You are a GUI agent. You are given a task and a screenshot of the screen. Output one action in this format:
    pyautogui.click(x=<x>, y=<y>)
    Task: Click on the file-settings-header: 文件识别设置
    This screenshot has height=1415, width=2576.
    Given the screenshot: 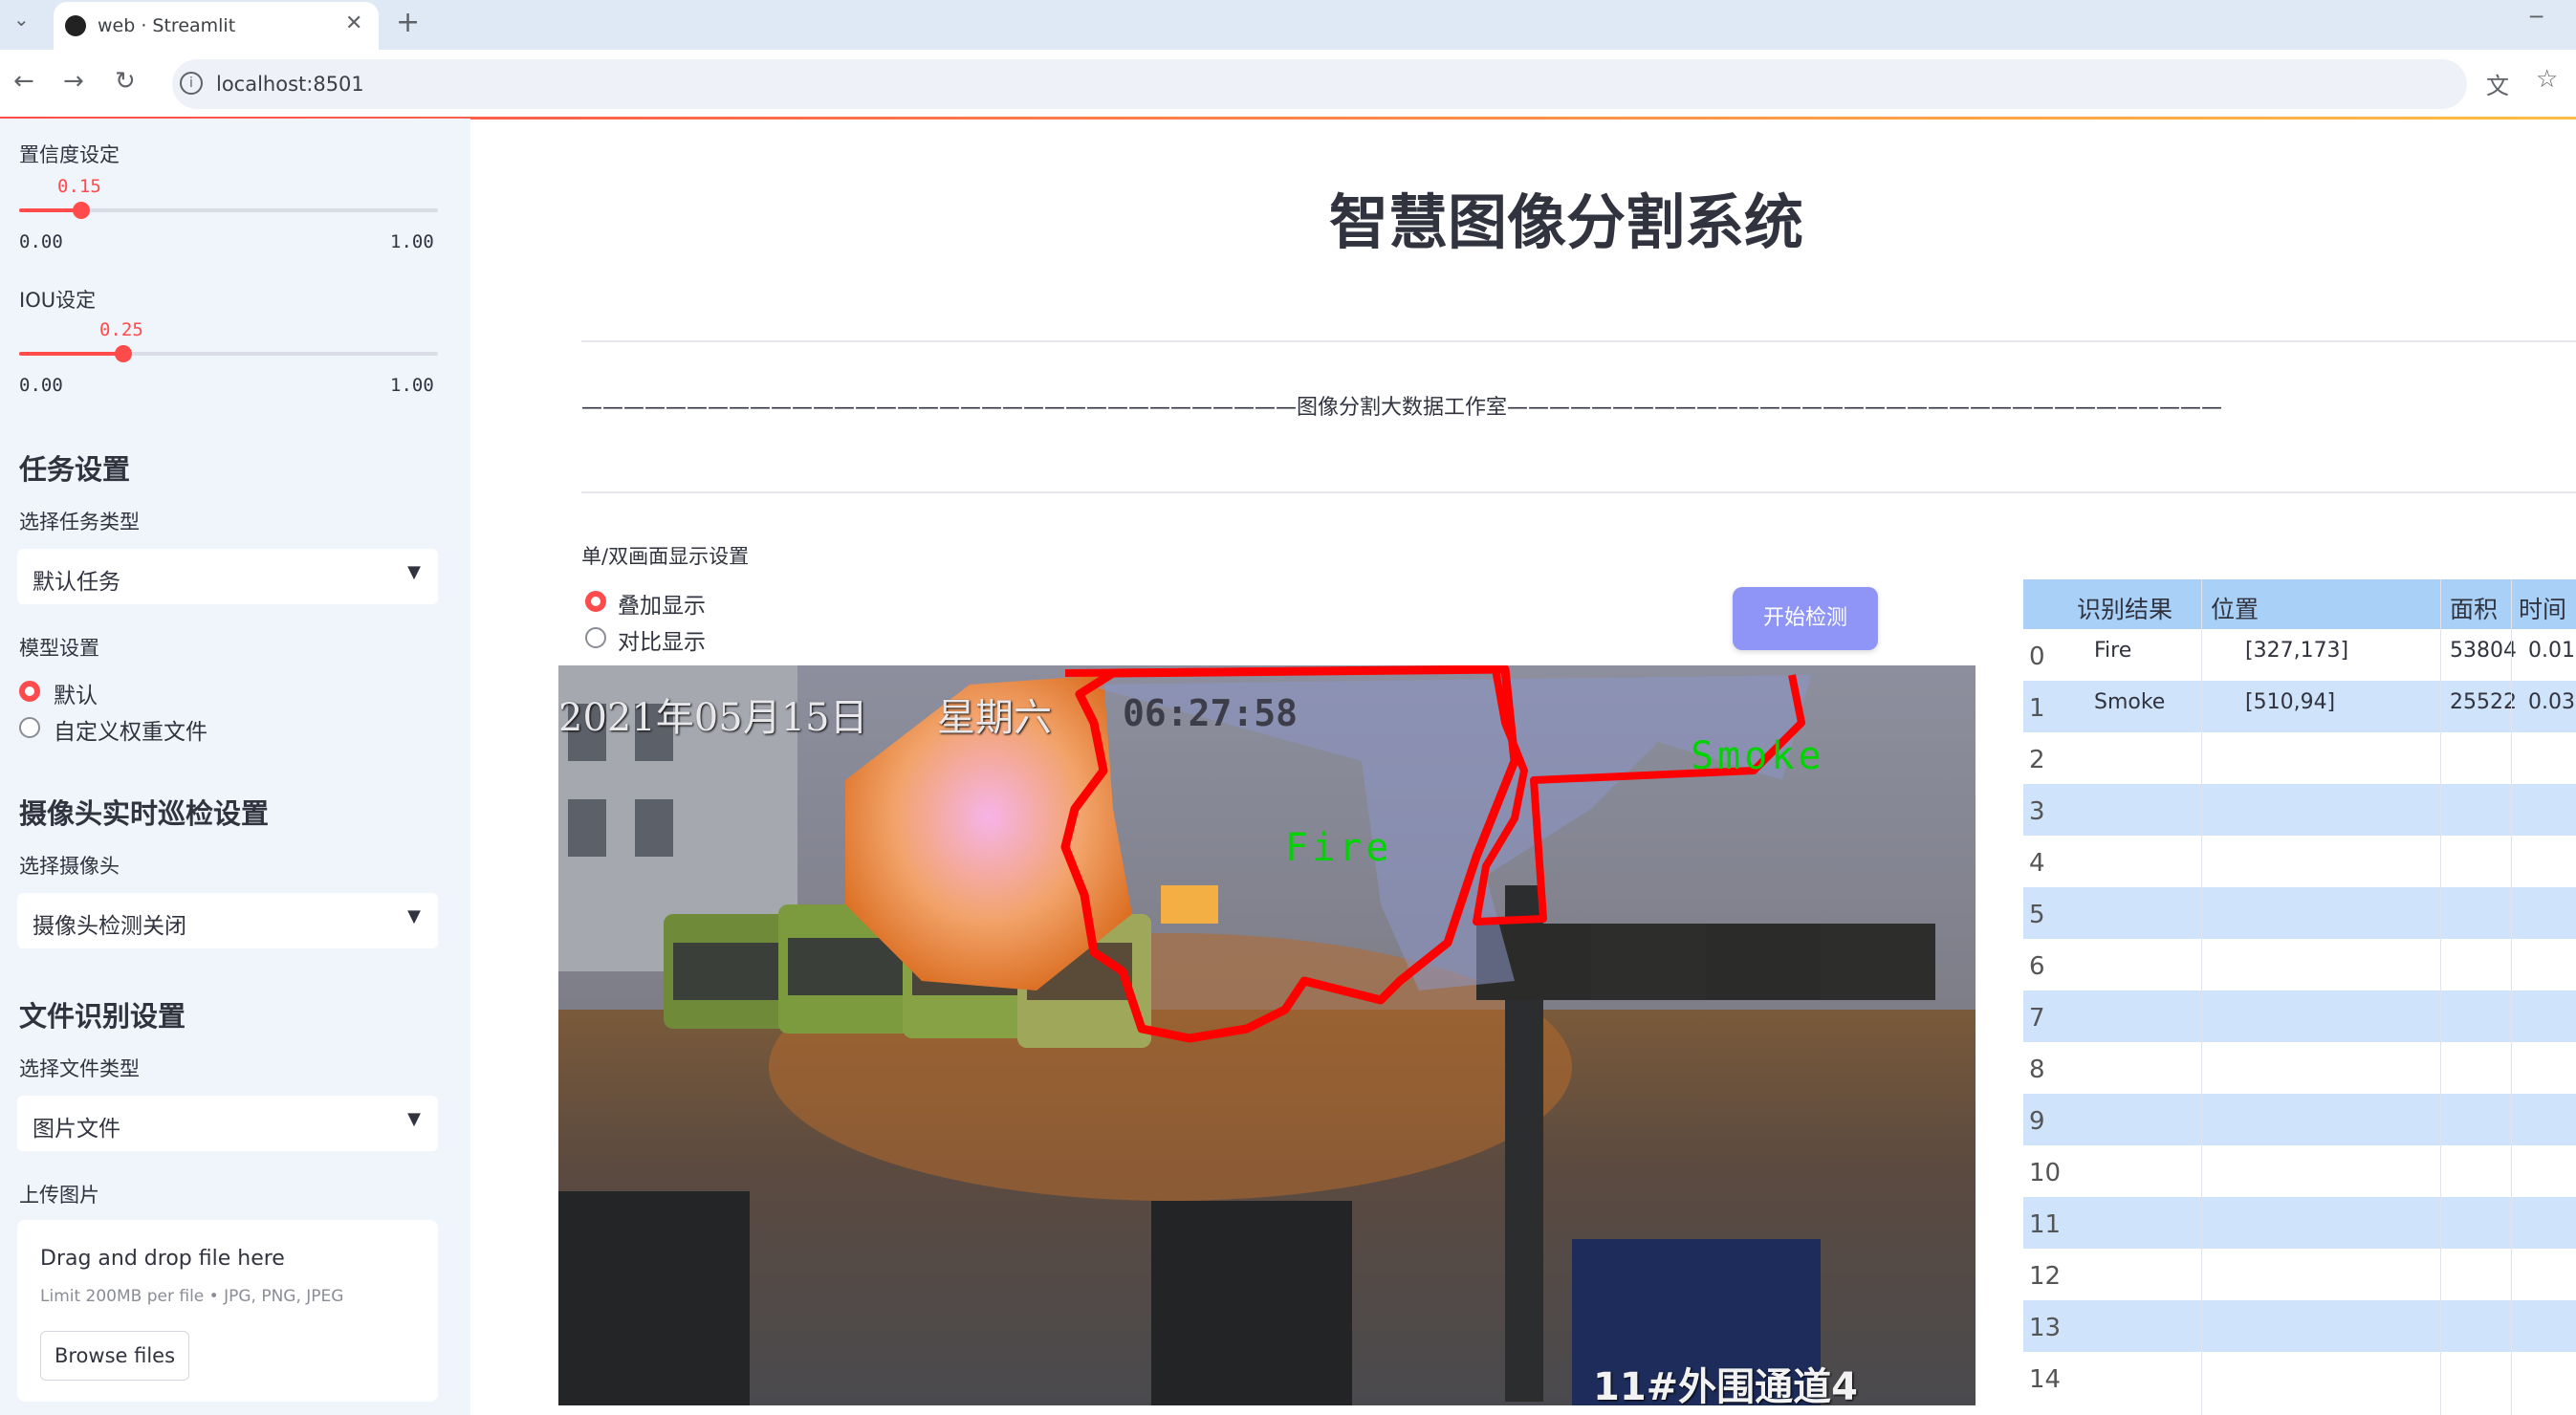 What is the action you would take?
    pyautogui.click(x=102, y=1016)
    